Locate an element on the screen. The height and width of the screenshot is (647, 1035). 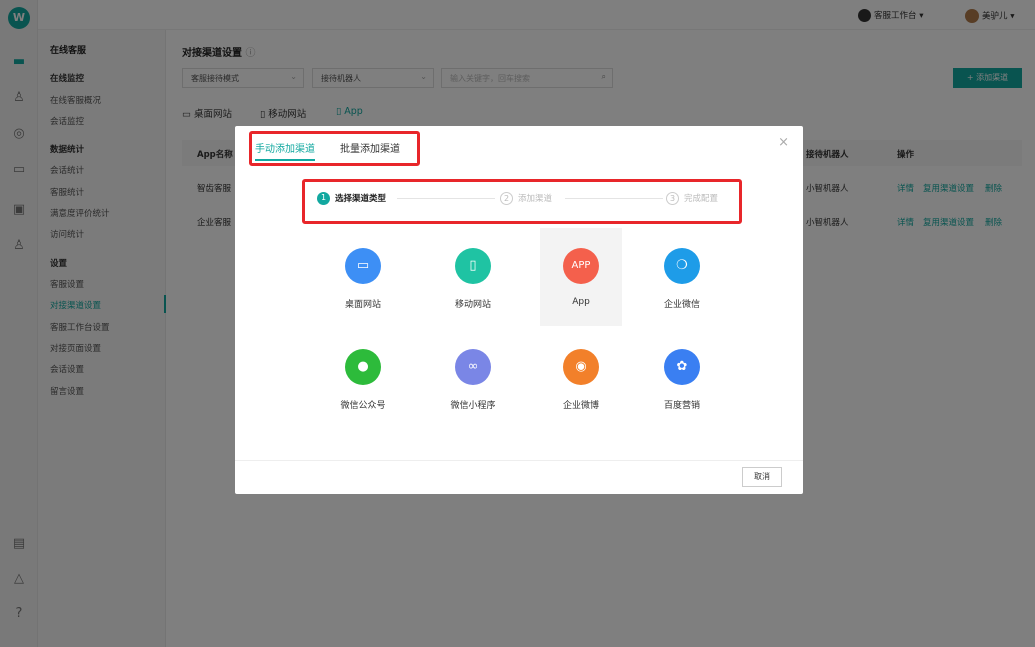
cancel-button: 取消 is located at coordinates (762, 477).